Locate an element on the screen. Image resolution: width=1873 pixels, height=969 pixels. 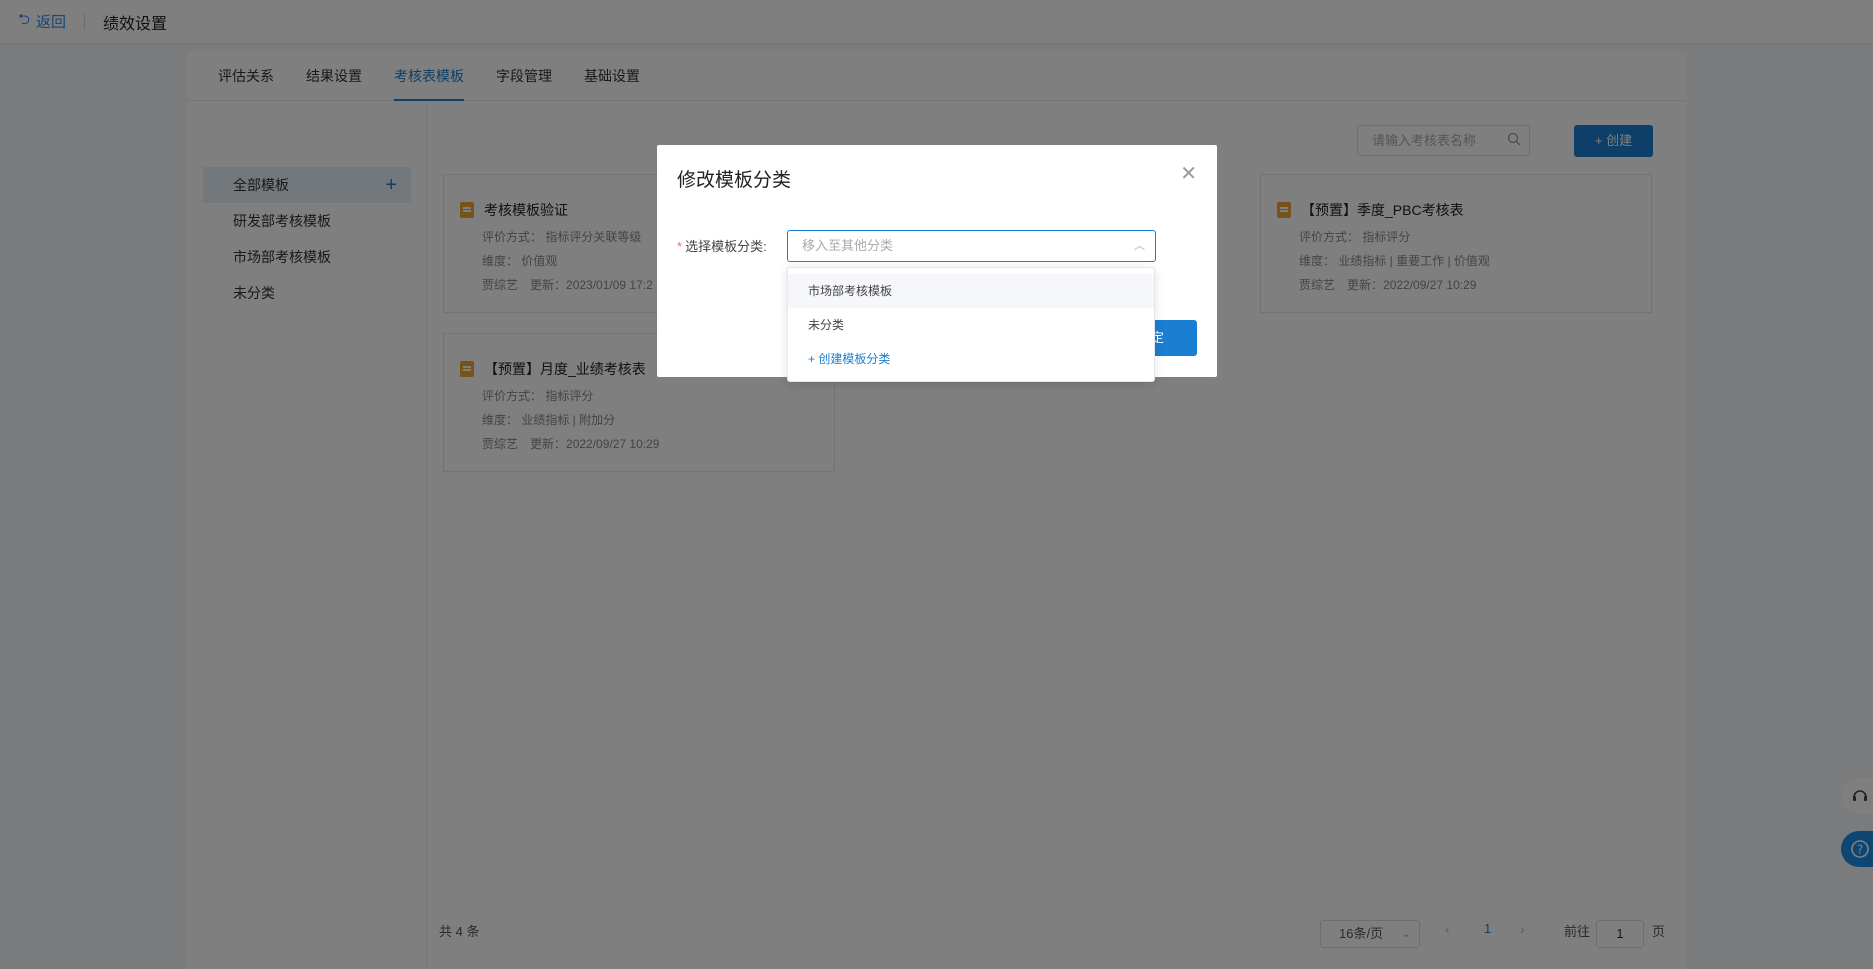
required-mark: * is located at coordinates (680, 246).